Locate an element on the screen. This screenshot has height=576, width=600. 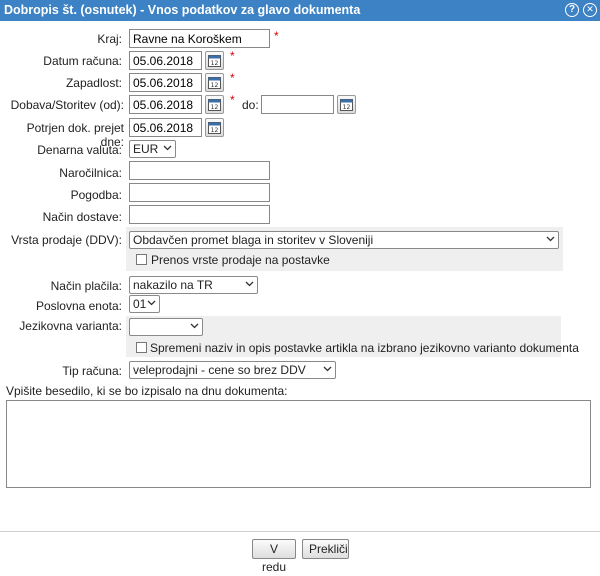
jezikovna-varianta-label: Jezikovna varianta: is located at coordinates (70, 326).